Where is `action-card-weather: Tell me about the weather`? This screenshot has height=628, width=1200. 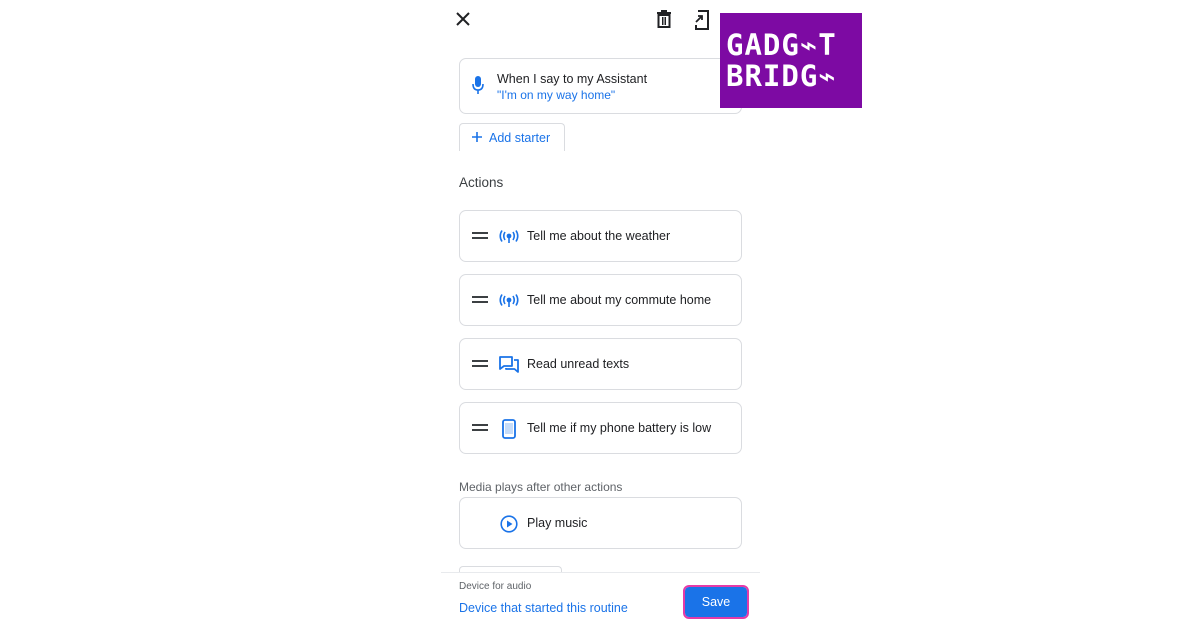
action-card-weather: Tell me about the weather is located at coordinates (600, 236).